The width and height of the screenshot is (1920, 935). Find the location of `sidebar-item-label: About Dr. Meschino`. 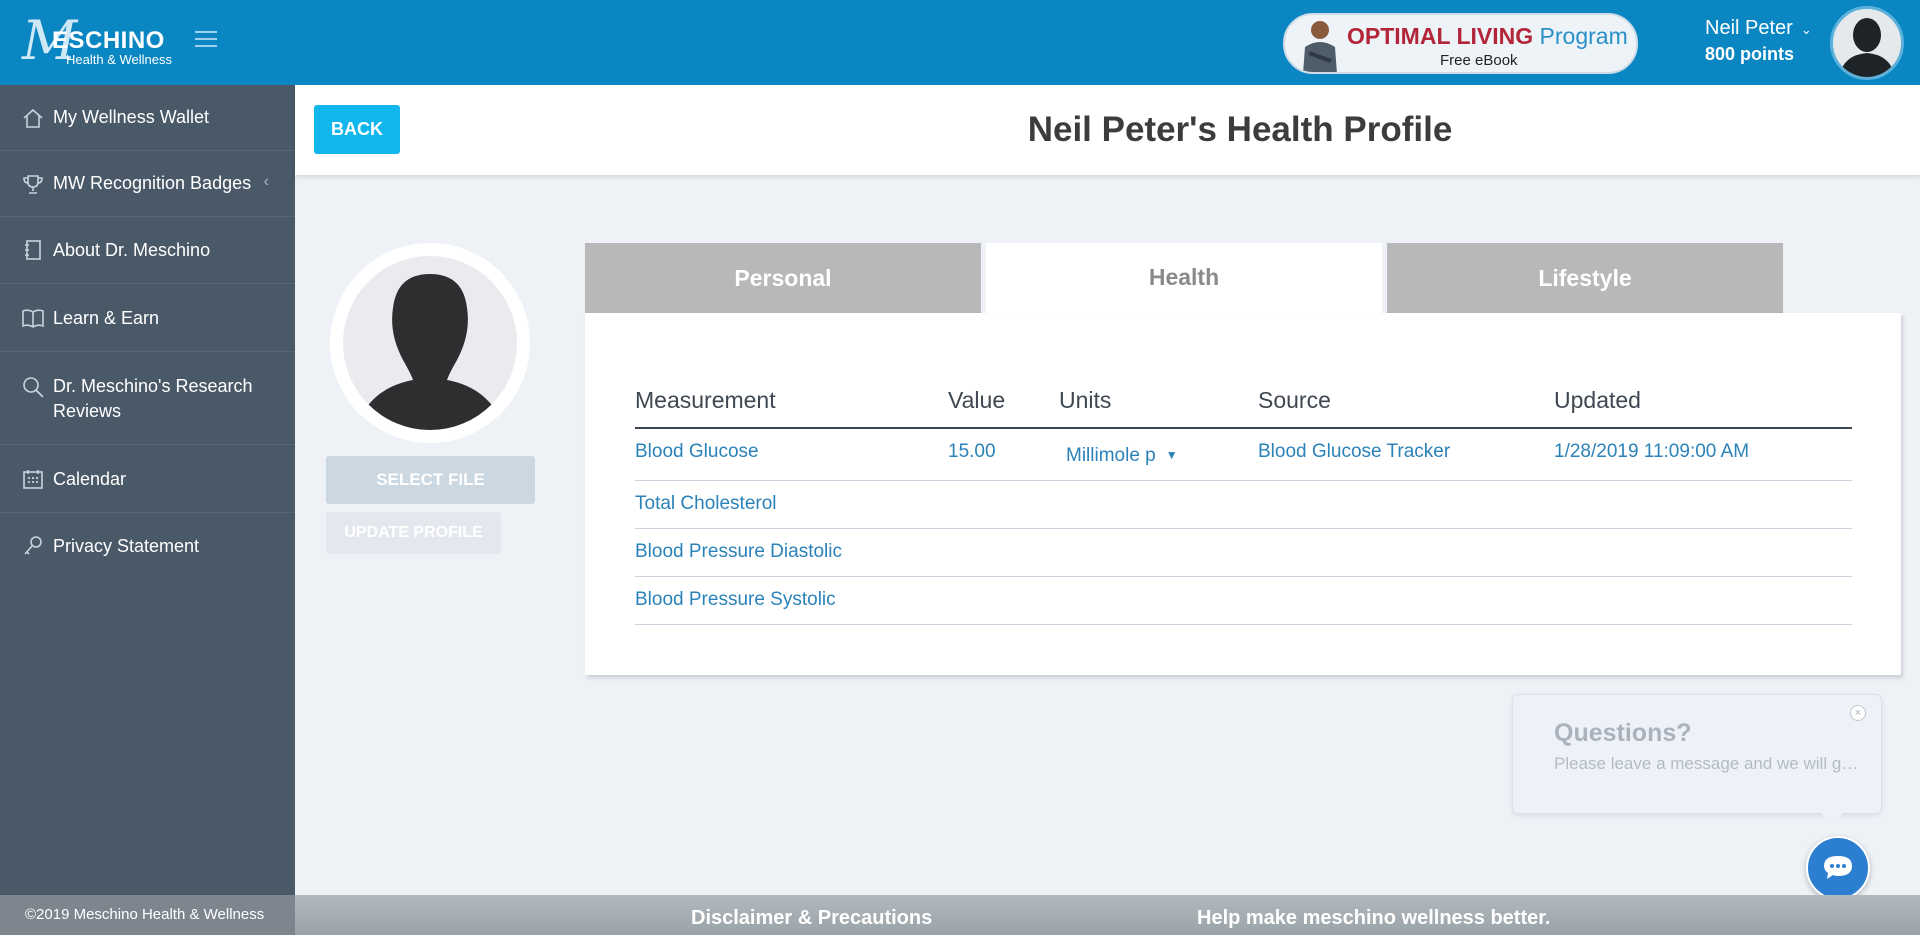

sidebar-item-label: About Dr. Meschino is located at coordinates (132, 250).